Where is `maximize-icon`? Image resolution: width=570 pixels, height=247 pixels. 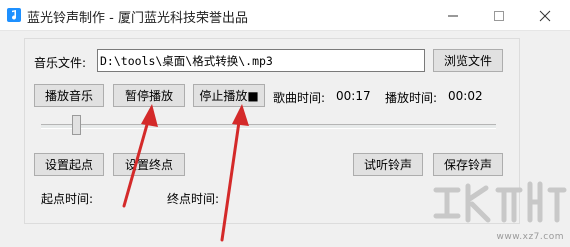 maximize-icon is located at coordinates (499, 16).